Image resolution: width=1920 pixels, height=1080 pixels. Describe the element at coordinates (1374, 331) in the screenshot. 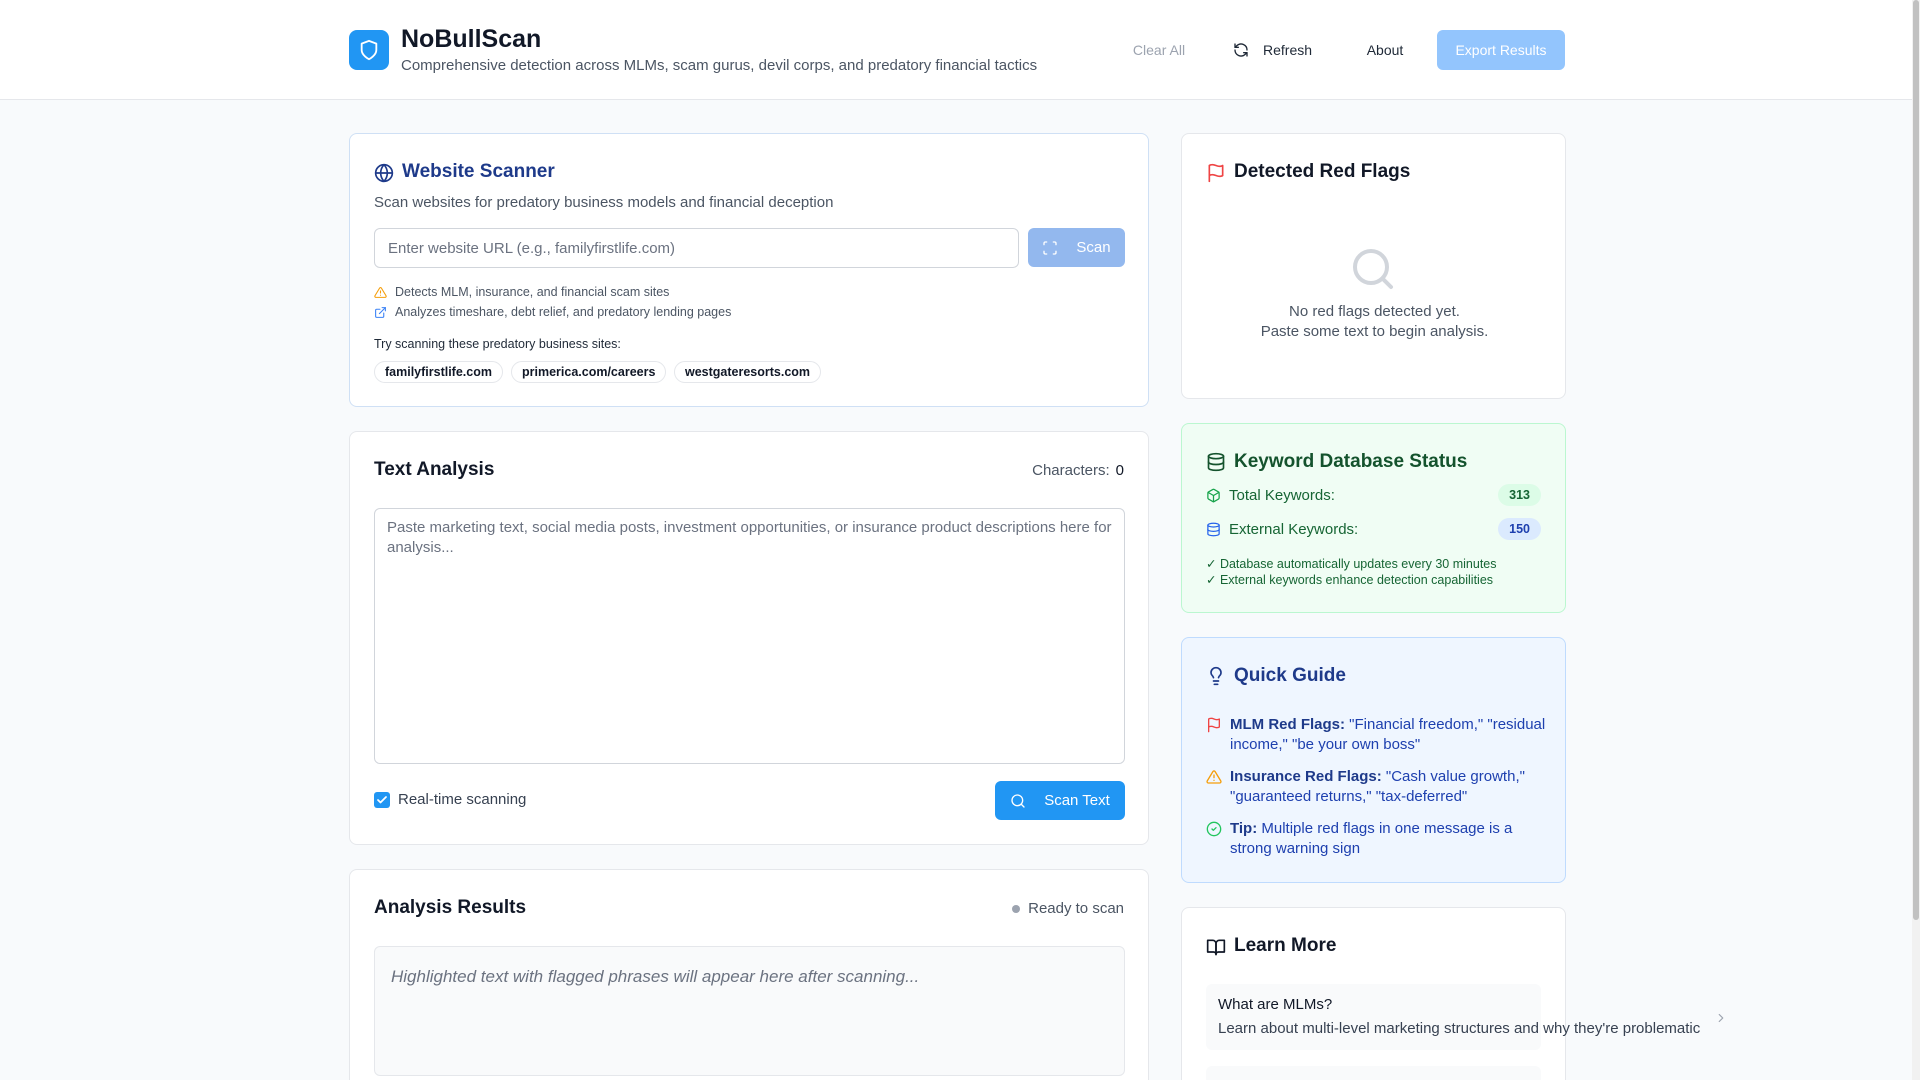

I see `no-flags-line-2: Paste some text to begin analysis.` at that location.